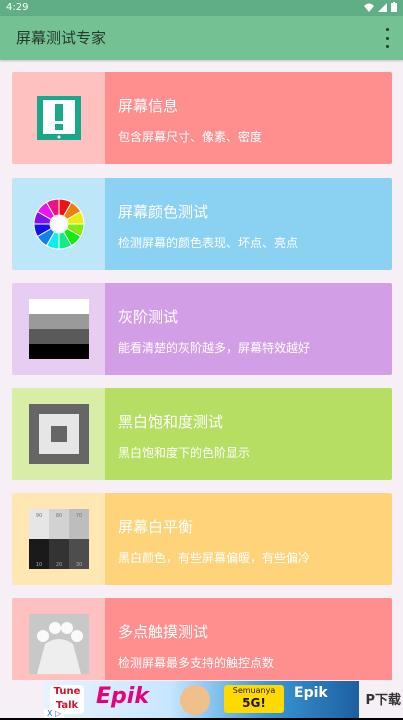 This screenshot has width=403, height=720. Describe the element at coordinates (214, 348) in the screenshot. I see `card-subtitle: 能看清楚的灰阶越多，屏幕特效越好` at that location.